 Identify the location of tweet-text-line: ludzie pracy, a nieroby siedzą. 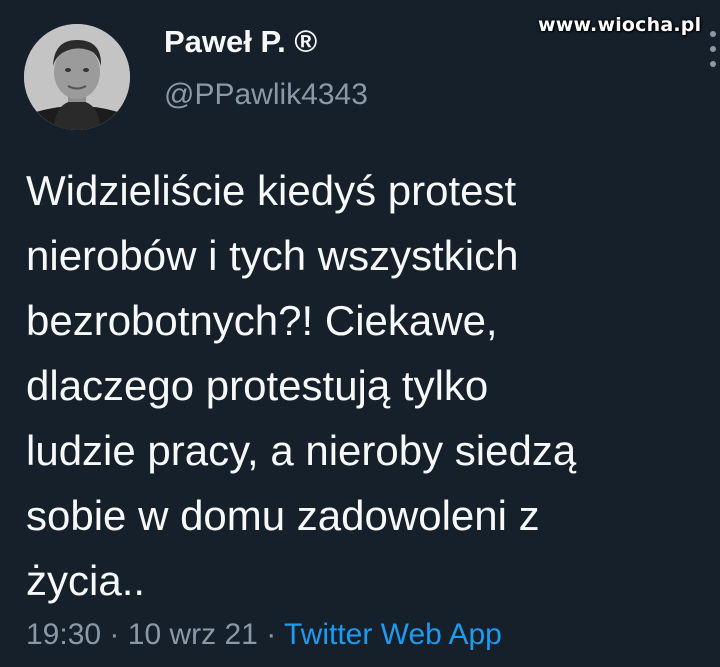
(301, 450).